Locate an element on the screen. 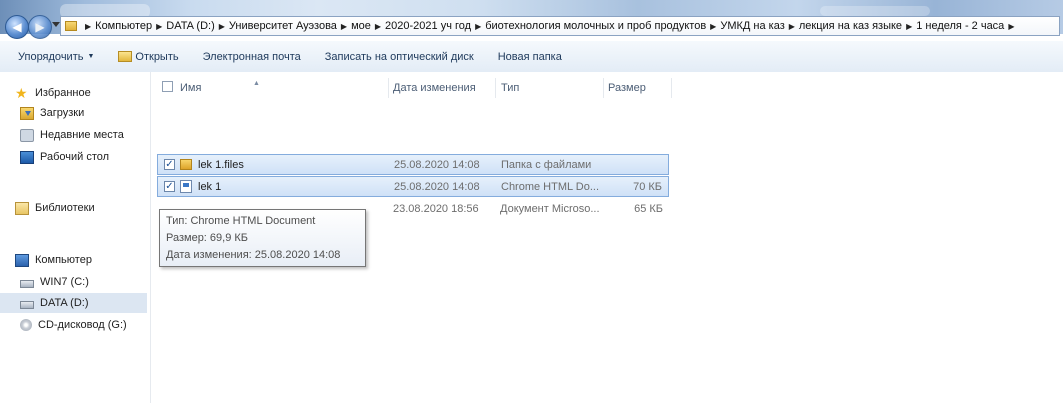 This screenshot has height=403, width=1063. sidebar-item-drive-c: WIN7 (C:) is located at coordinates (54, 282).